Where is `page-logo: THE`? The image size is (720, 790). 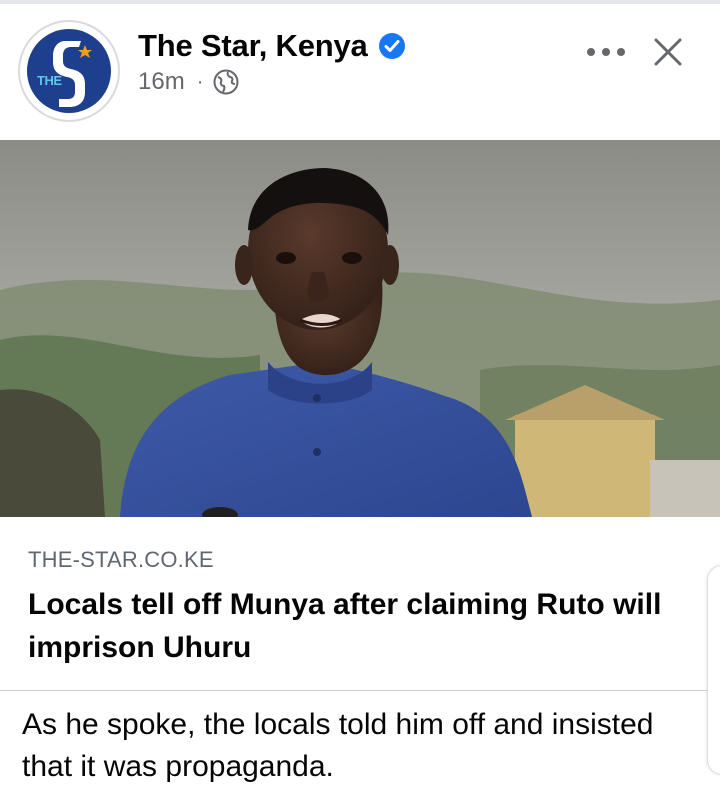
page-logo: THE is located at coordinates (69, 71).